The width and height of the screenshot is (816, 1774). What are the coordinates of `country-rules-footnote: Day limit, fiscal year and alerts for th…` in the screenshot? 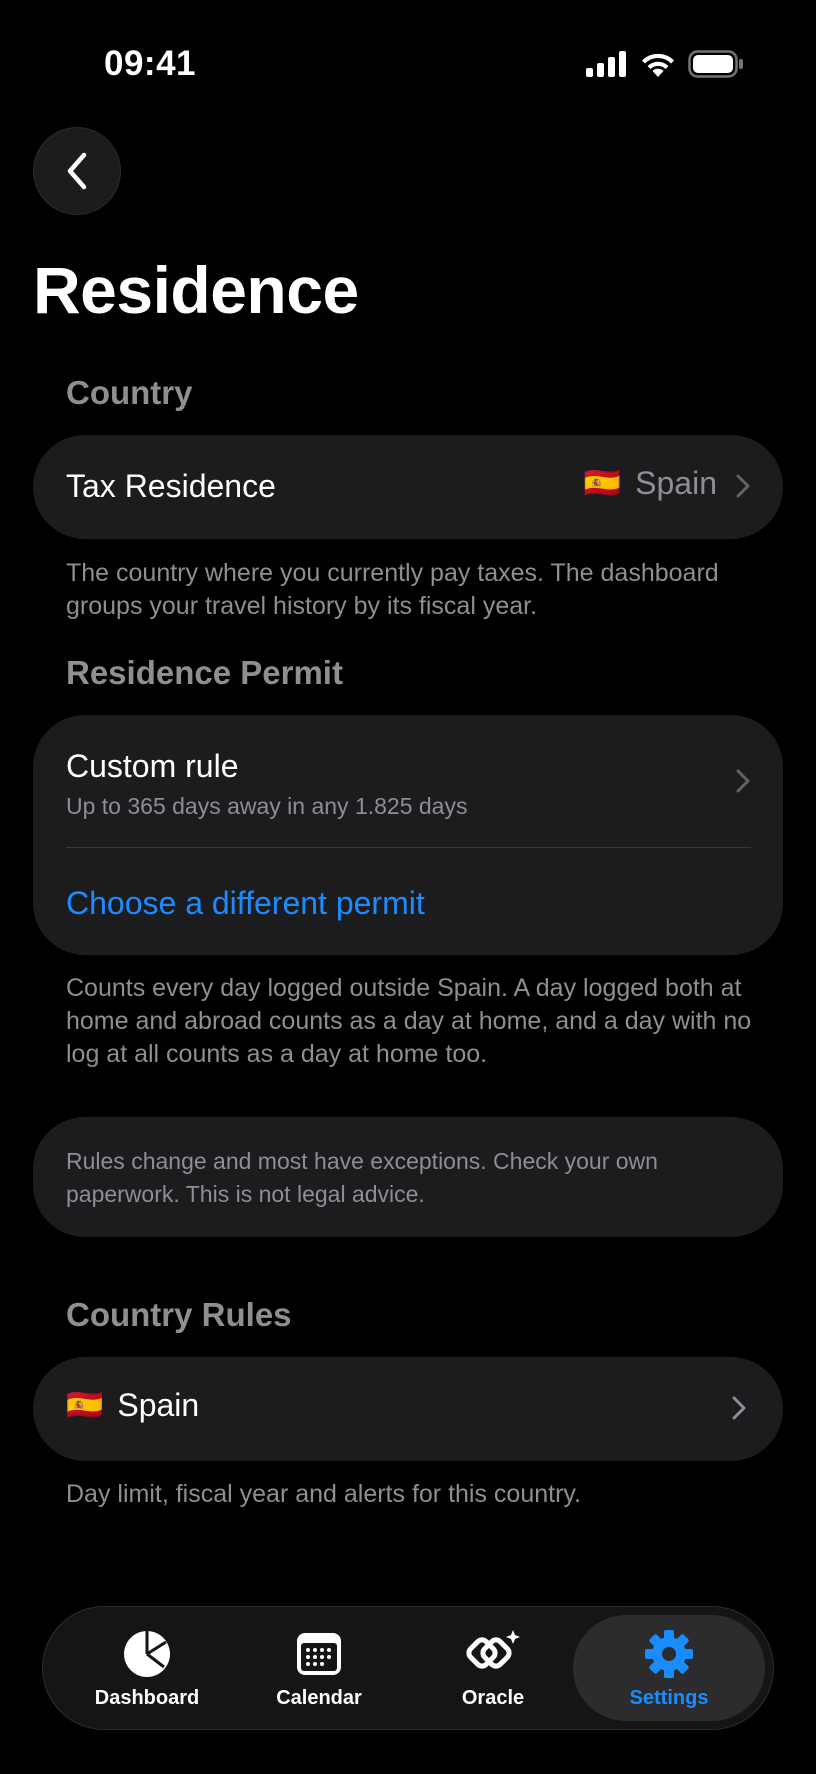 It's located at (323, 1494).